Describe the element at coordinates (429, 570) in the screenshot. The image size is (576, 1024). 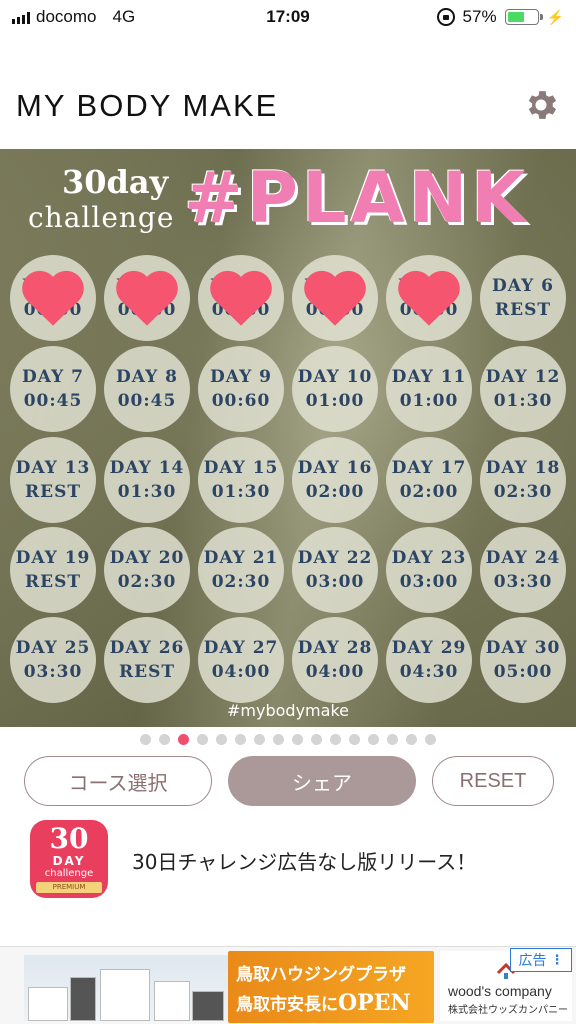
I see `day-cell: DAY 23 03:00` at that location.